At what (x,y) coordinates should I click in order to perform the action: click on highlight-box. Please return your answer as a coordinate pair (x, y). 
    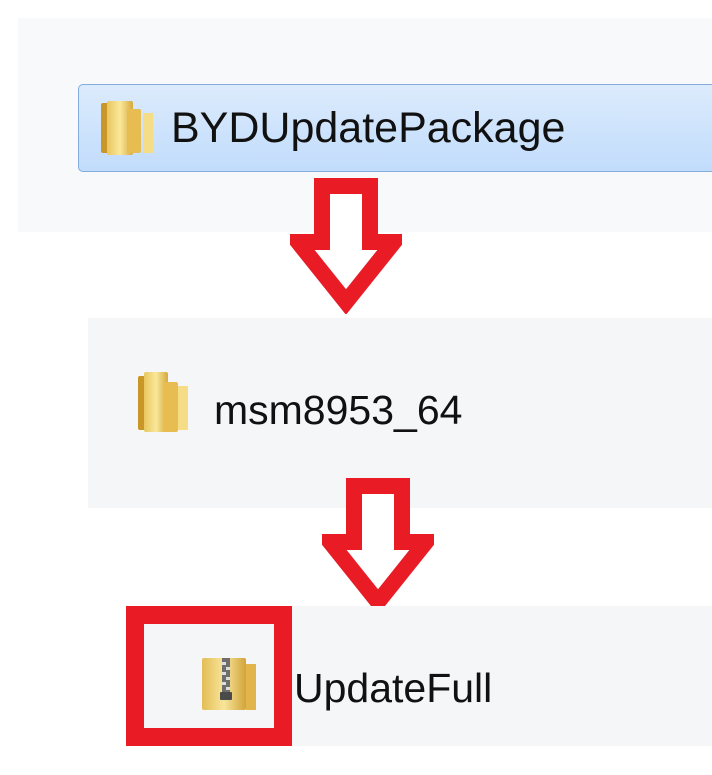
    Looking at the image, I should click on (209, 676).